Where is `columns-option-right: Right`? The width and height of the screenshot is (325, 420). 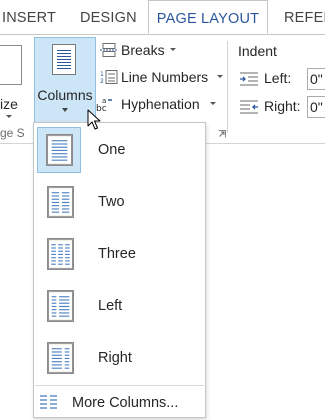
columns-option-right: Right is located at coordinates (119, 358).